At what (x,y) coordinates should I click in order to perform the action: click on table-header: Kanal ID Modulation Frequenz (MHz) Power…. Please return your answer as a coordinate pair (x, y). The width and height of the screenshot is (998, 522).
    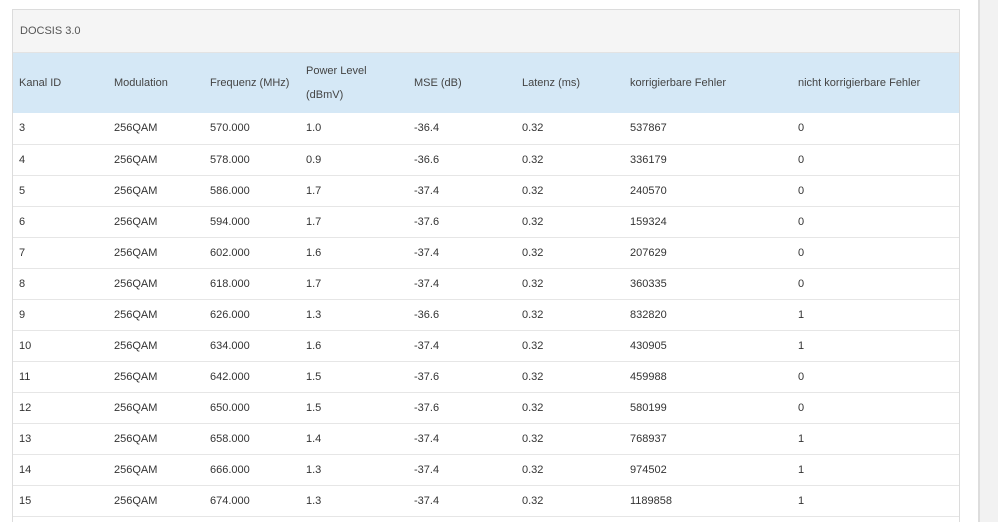
    Looking at the image, I should click on (486, 83).